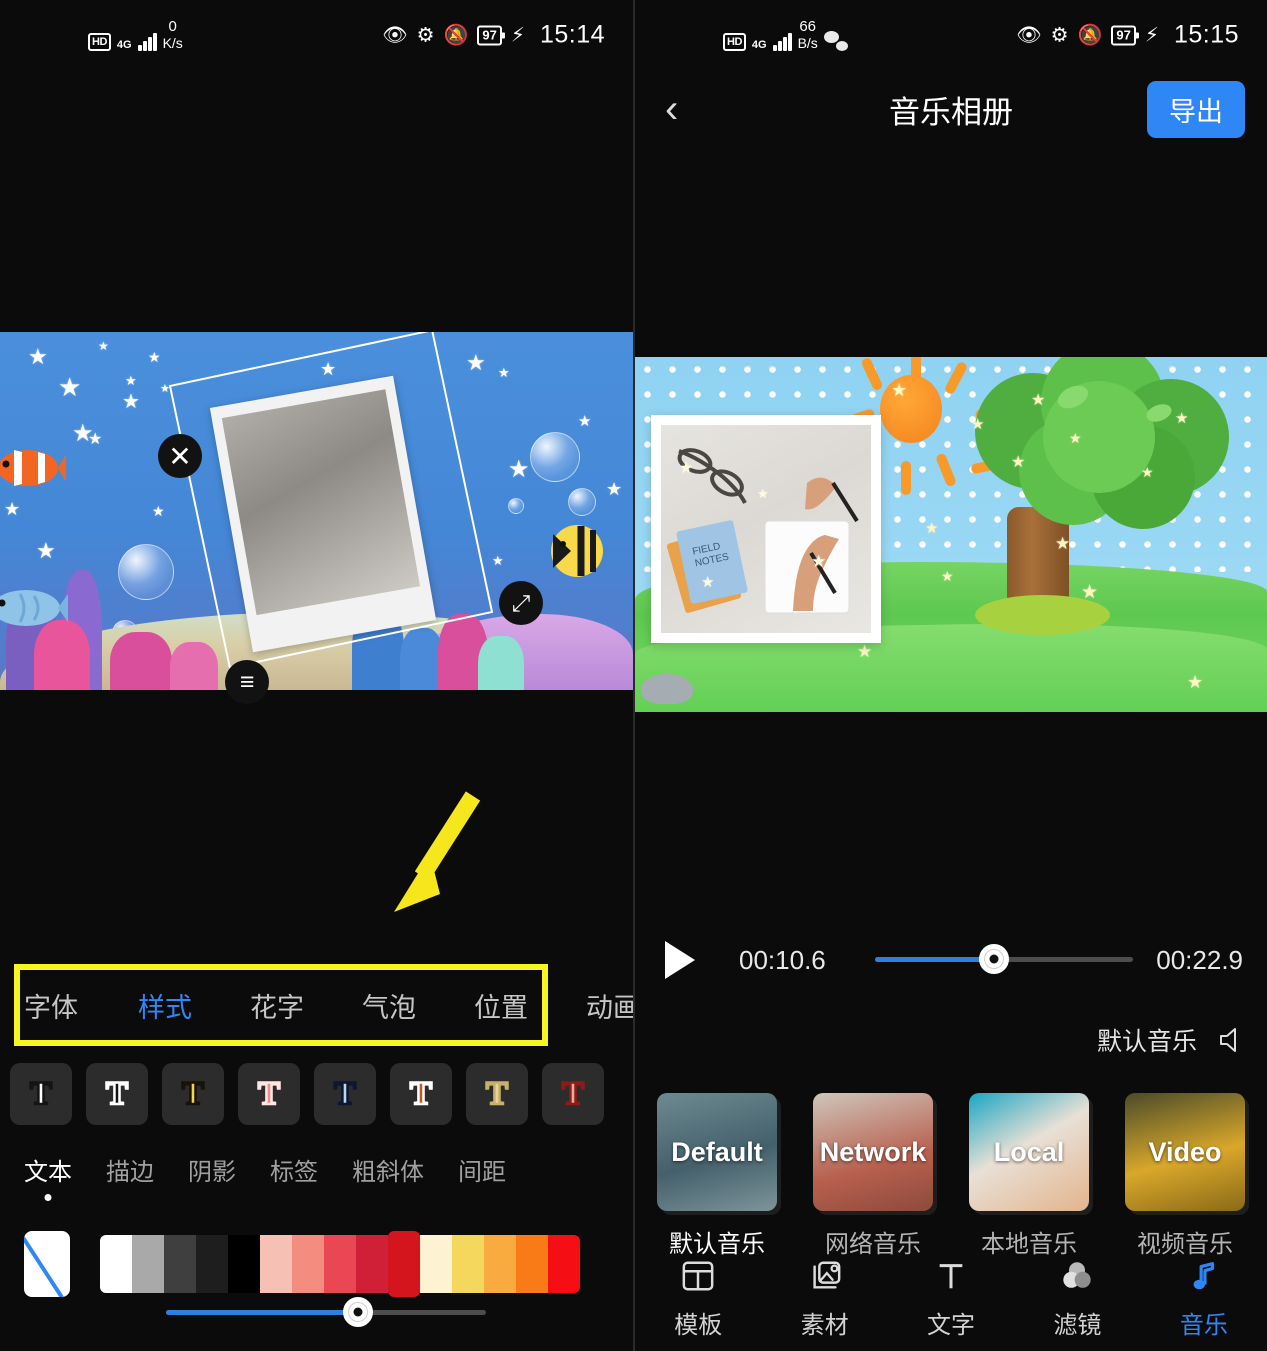 The image size is (1267, 1351). What do you see at coordinates (117, 1094) in the screenshot?
I see `text-preset-1: T` at bounding box center [117, 1094].